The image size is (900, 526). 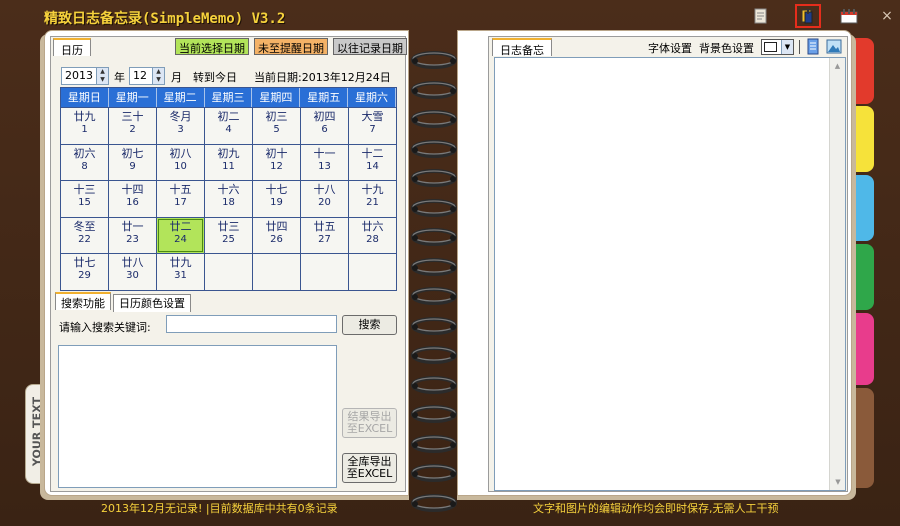 I want to click on year-value: 2013, so click(x=79, y=75).